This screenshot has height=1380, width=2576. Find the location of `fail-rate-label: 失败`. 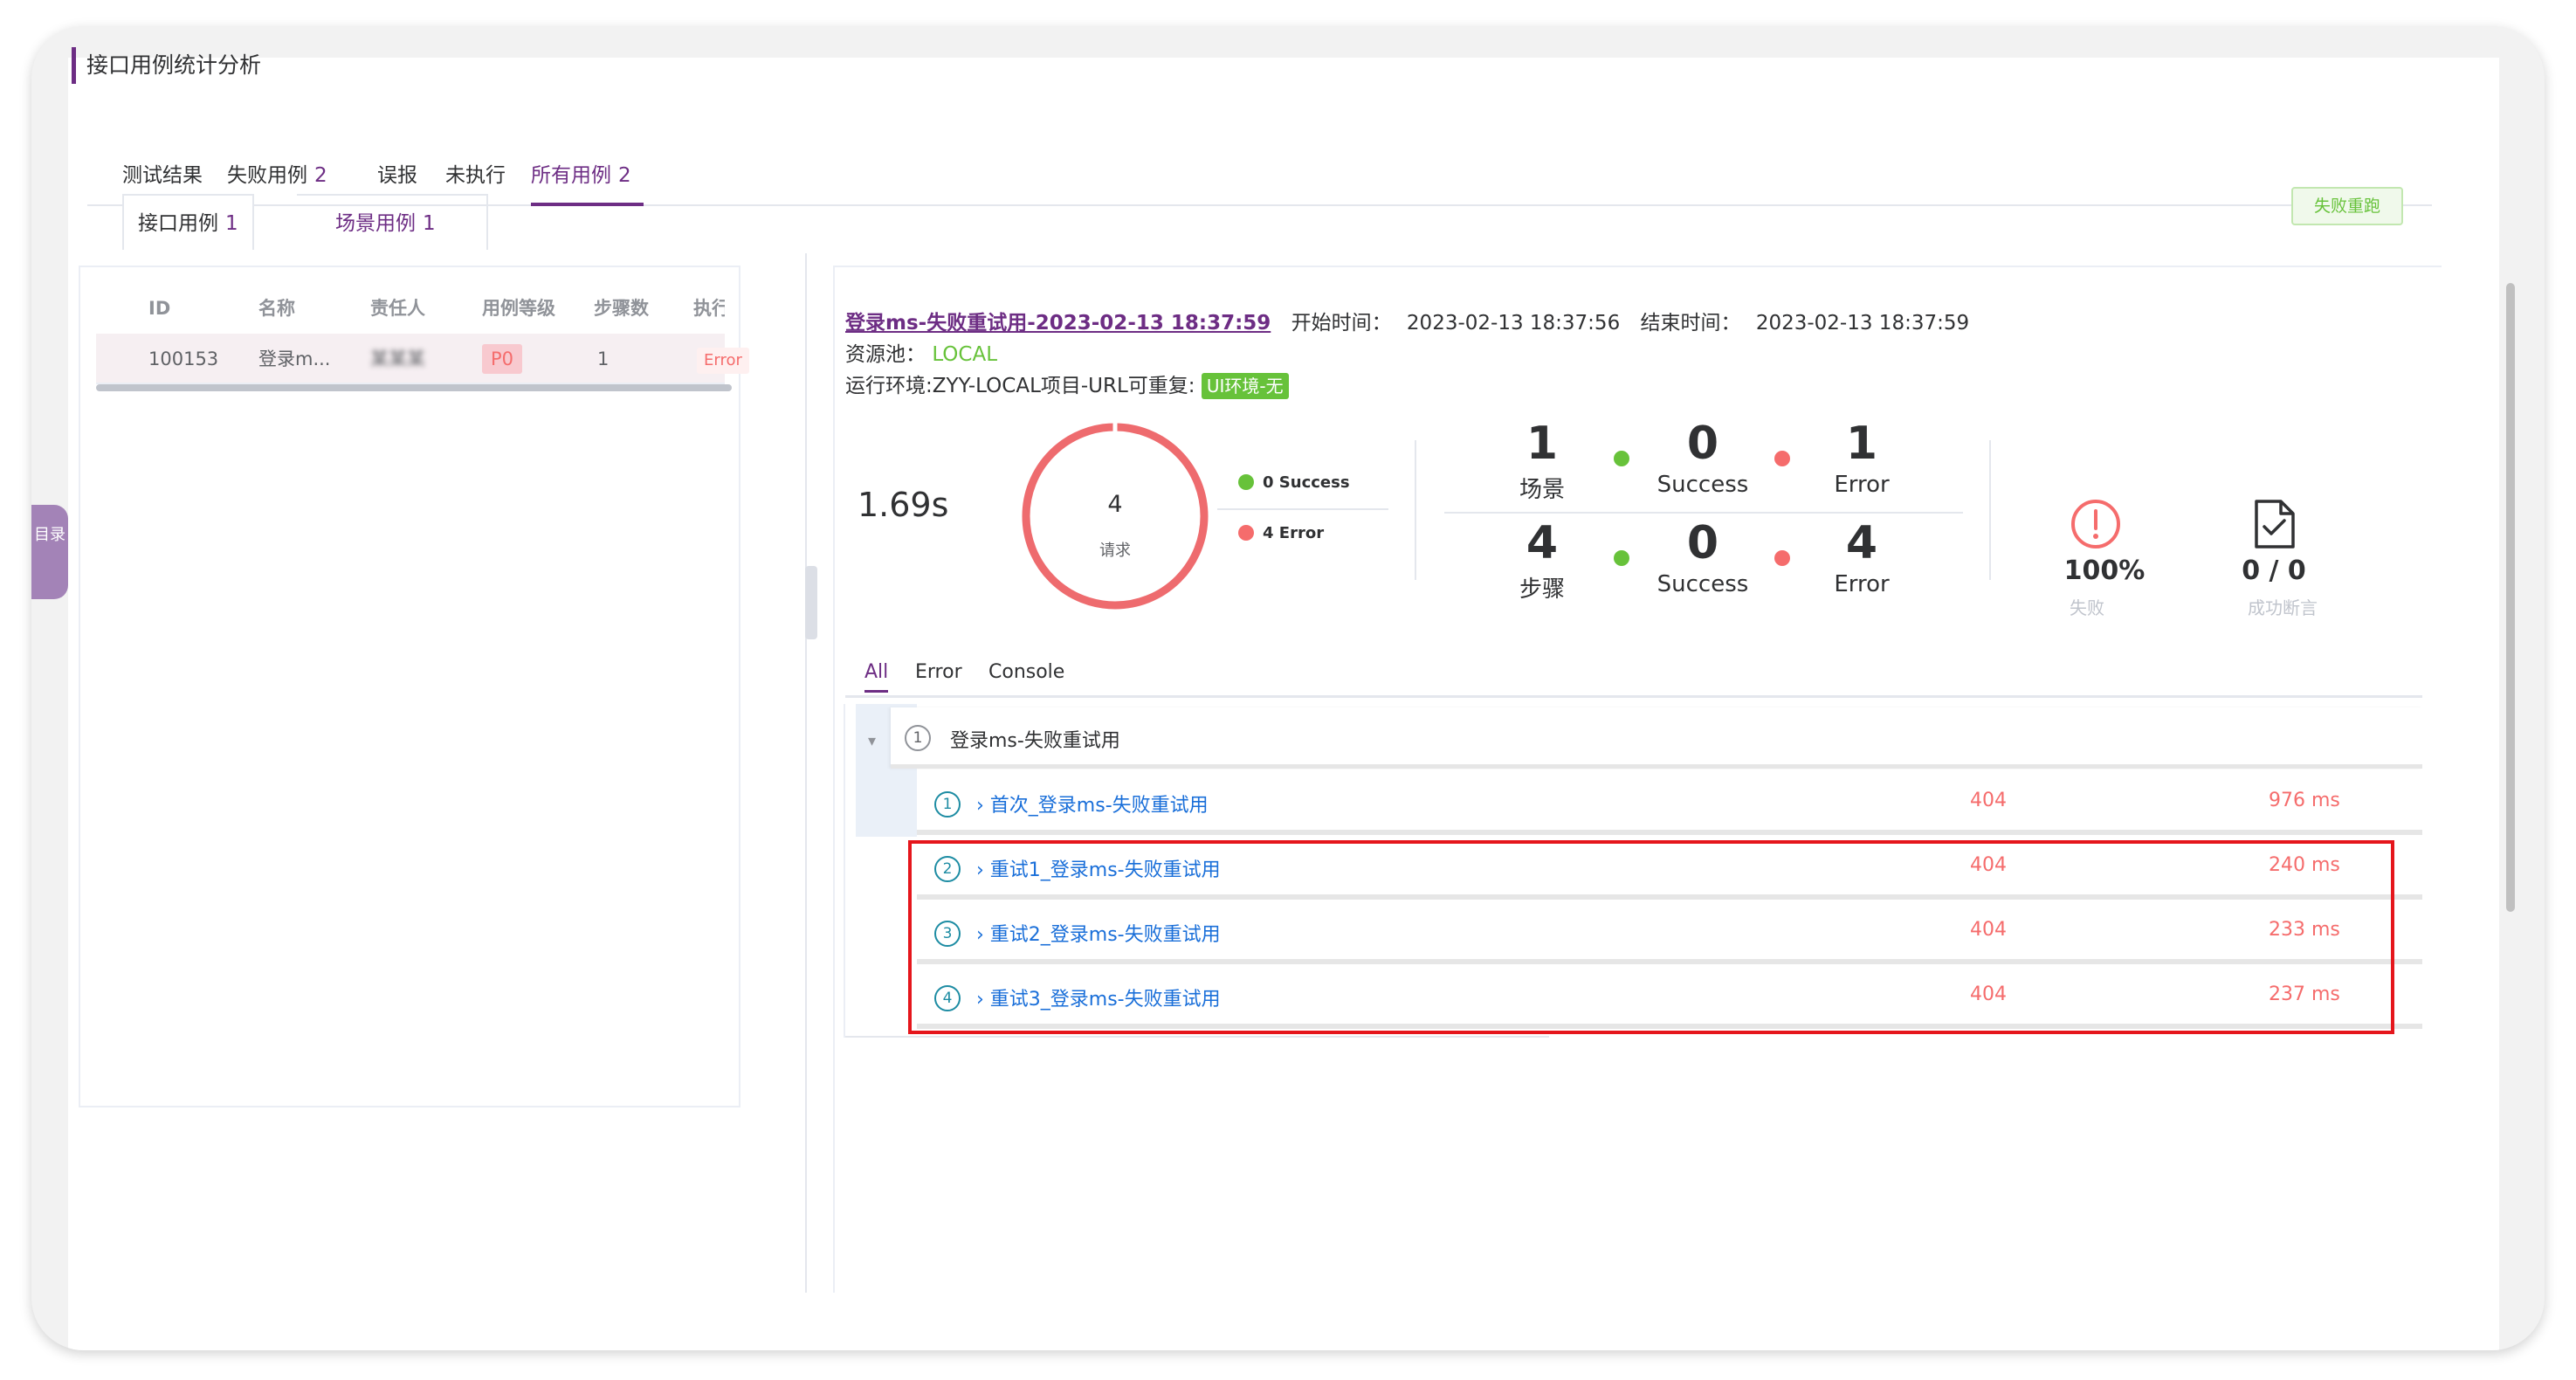

fail-rate-label: 失败 is located at coordinates (2087, 607).